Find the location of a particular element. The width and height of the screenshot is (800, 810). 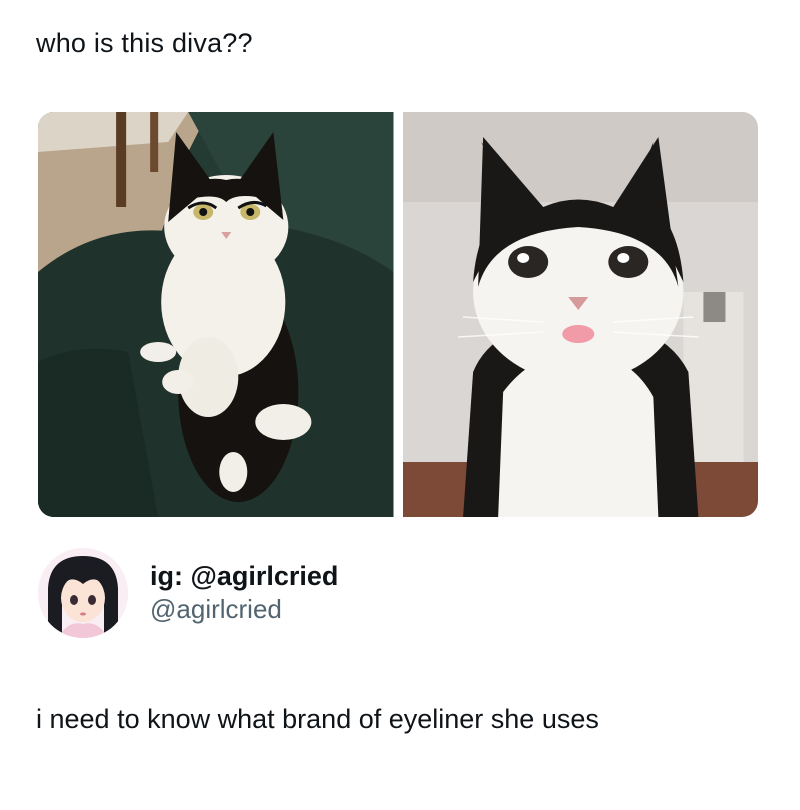

anime-girl-avatar-icon is located at coordinates (83, 593).